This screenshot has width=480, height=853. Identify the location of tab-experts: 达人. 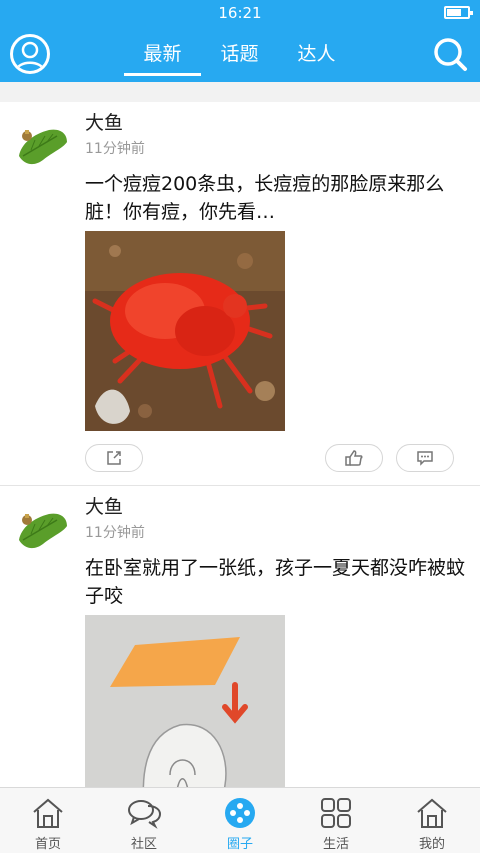
(316, 54).